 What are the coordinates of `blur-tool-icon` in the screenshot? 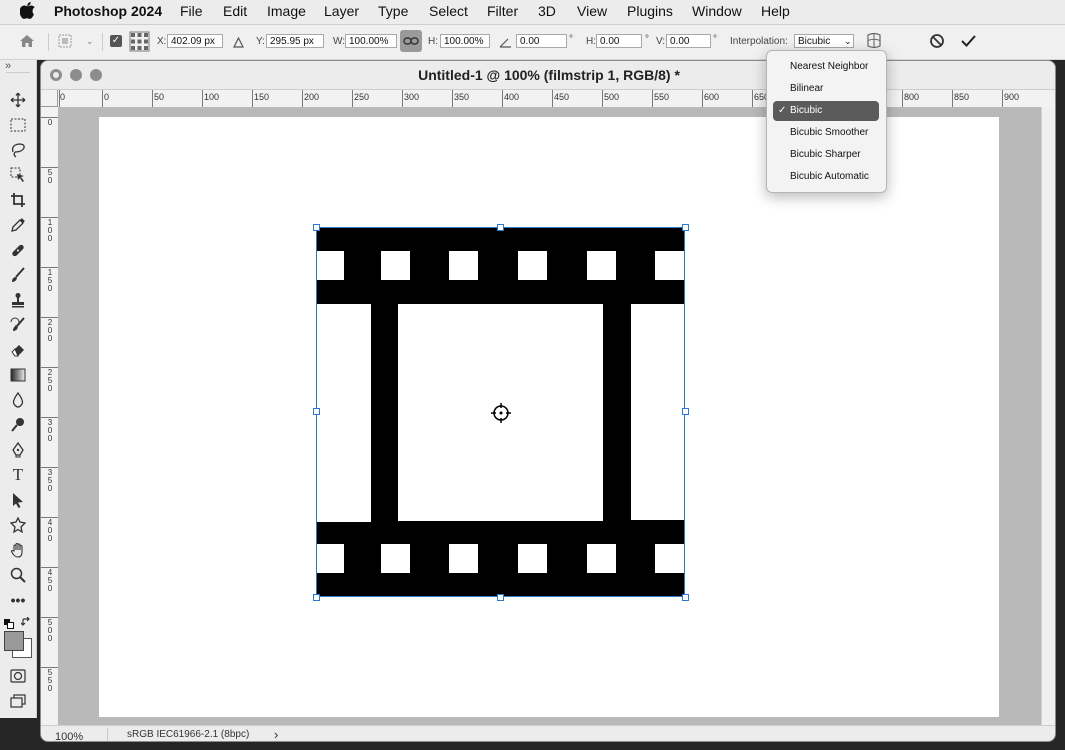 It's located at (18, 400).